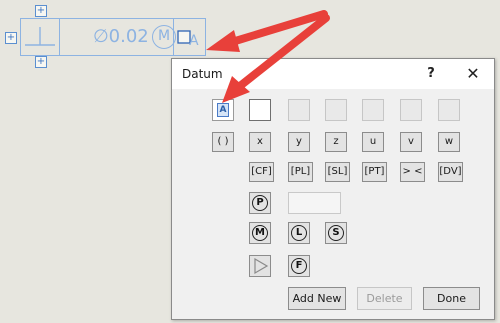  Describe the element at coordinates (431, 74) in the screenshot. I see `help-button: ?` at that location.